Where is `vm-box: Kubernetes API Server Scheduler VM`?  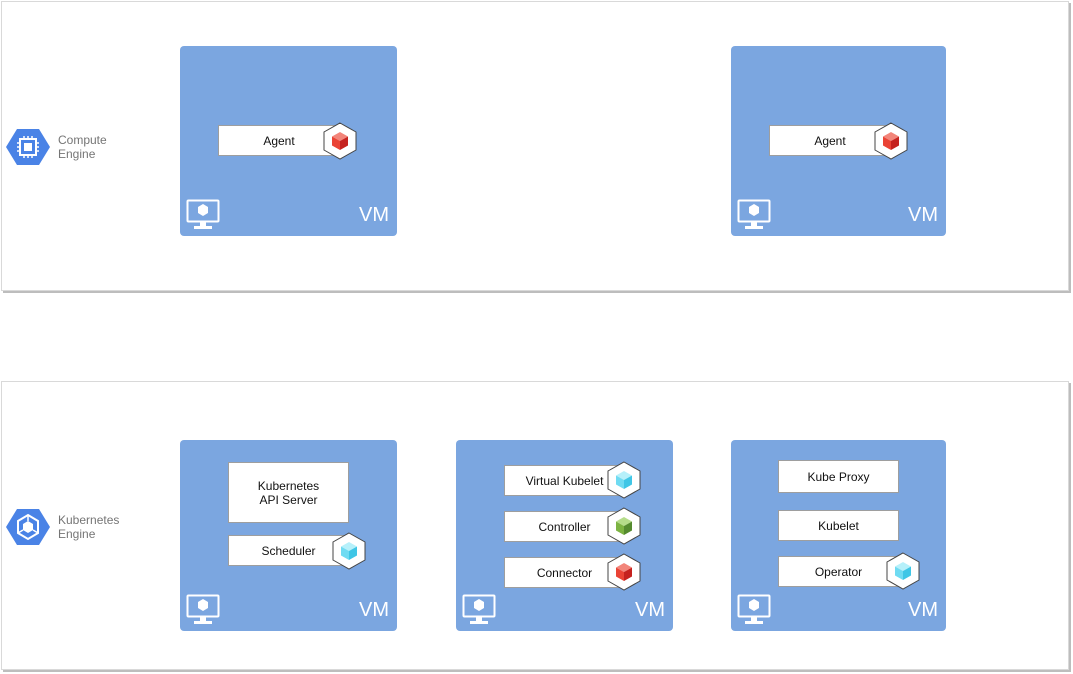 vm-box: Kubernetes API Server Scheduler VM is located at coordinates (288, 535).